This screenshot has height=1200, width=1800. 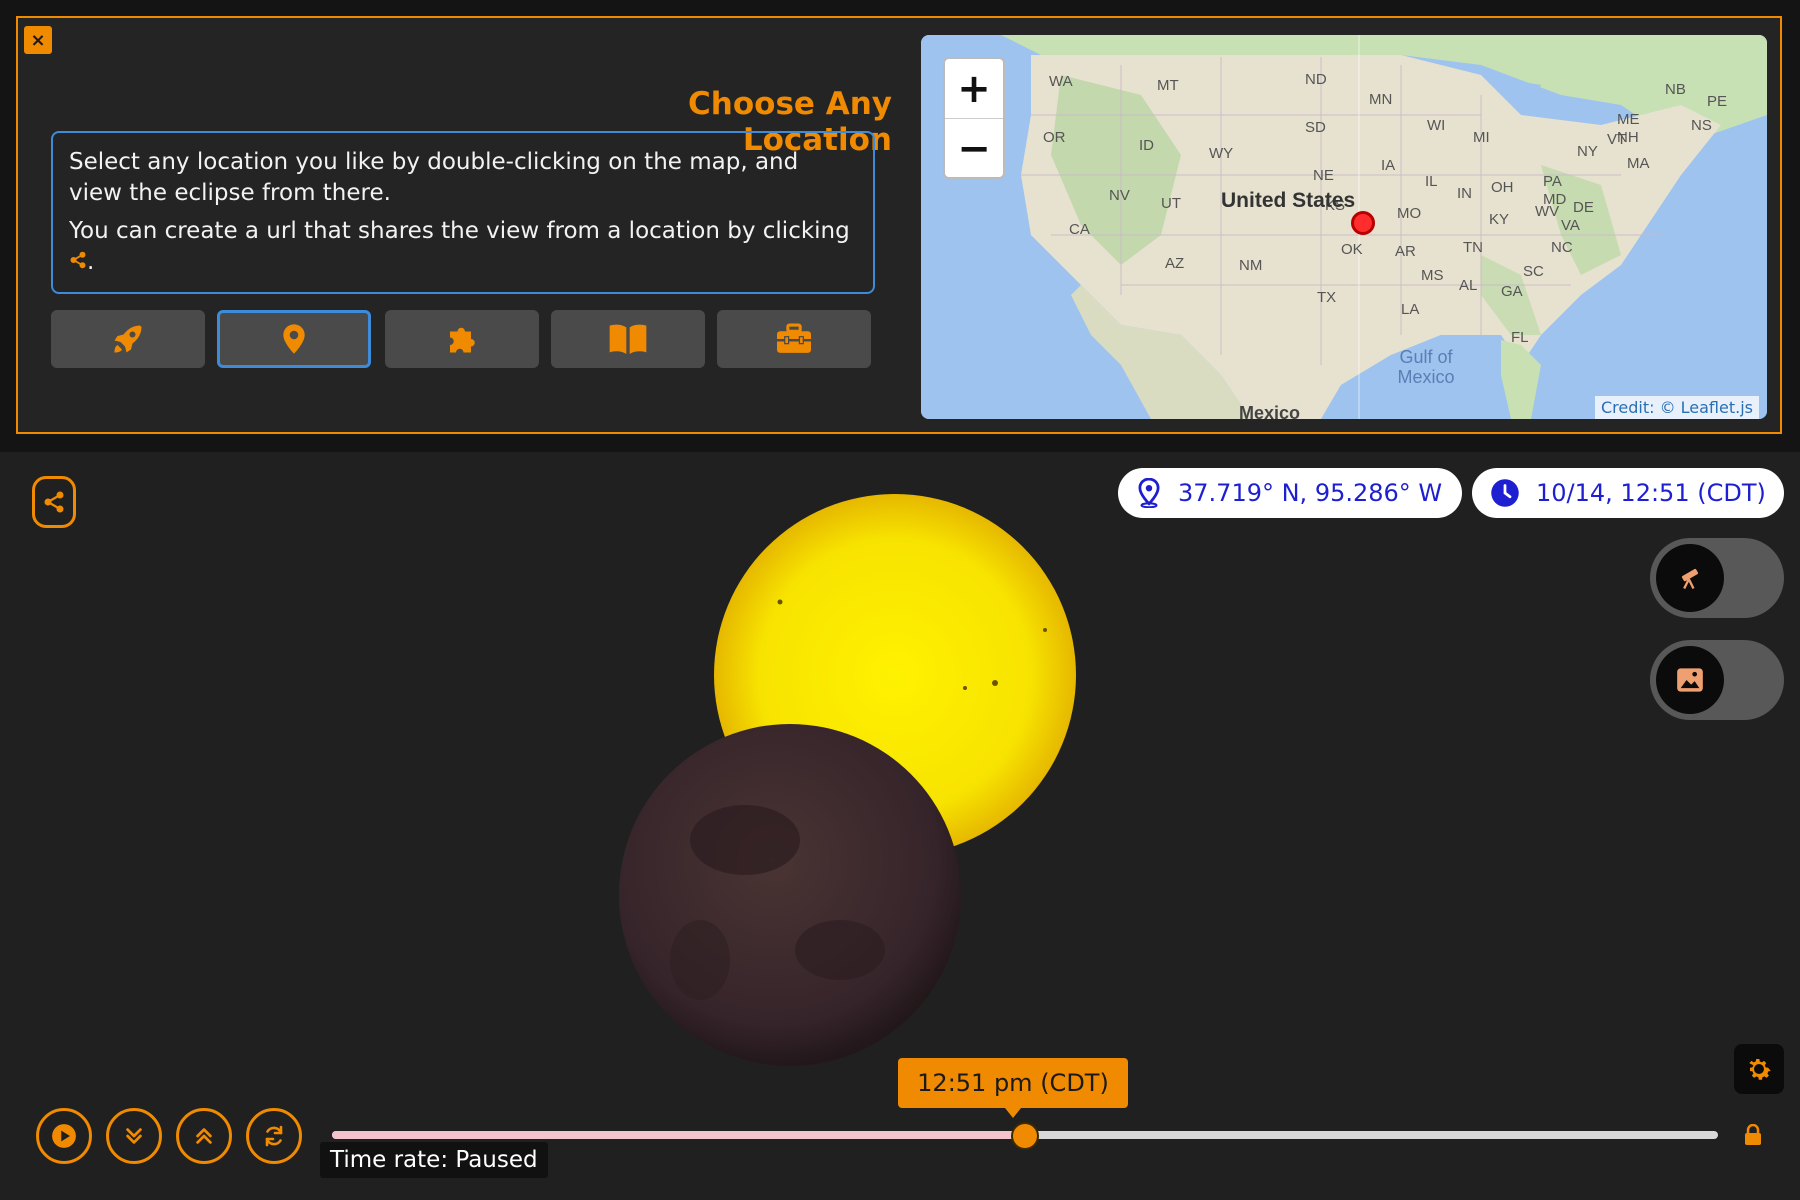 I want to click on moon, so click(x=790, y=895).